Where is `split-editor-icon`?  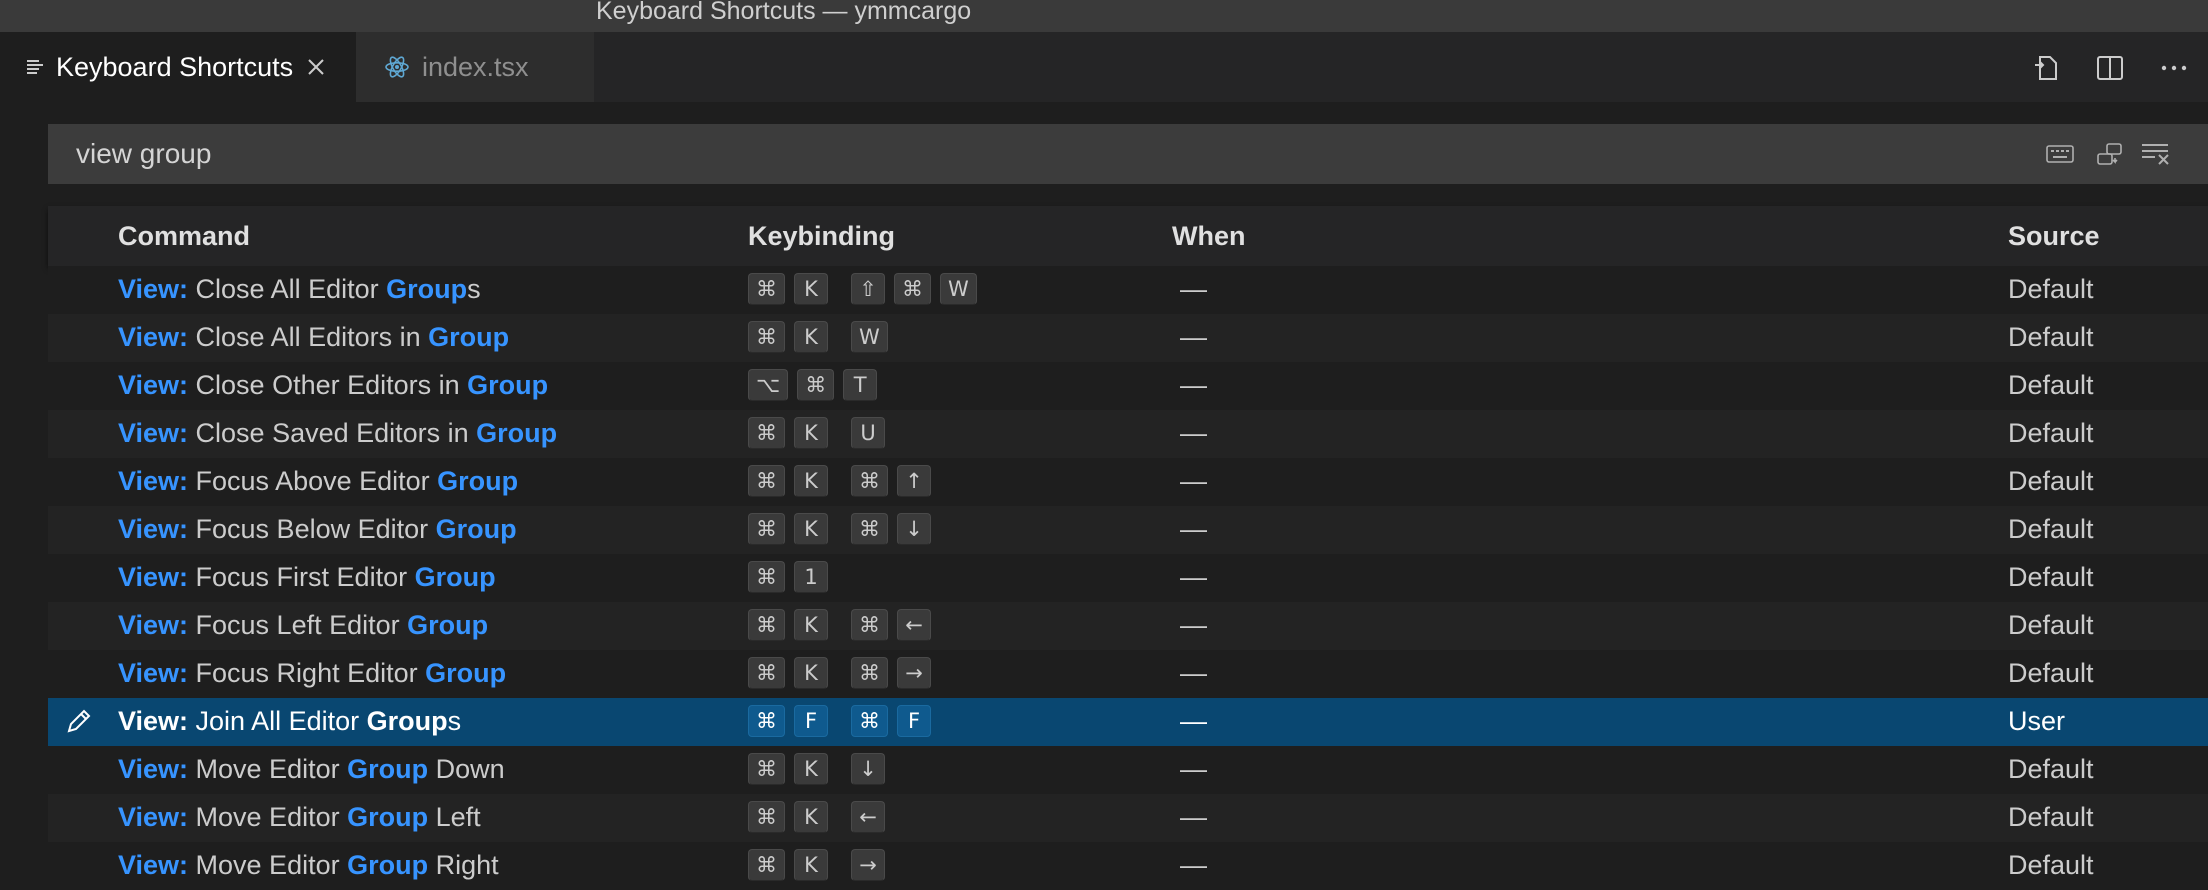 split-editor-icon is located at coordinates (2110, 68).